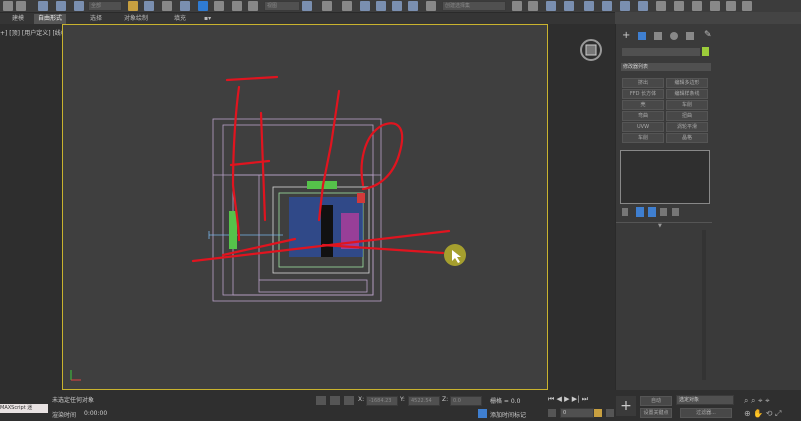  Describe the element at coordinates (180, 19) in the screenshot. I see `tab-populate: 填充` at that location.